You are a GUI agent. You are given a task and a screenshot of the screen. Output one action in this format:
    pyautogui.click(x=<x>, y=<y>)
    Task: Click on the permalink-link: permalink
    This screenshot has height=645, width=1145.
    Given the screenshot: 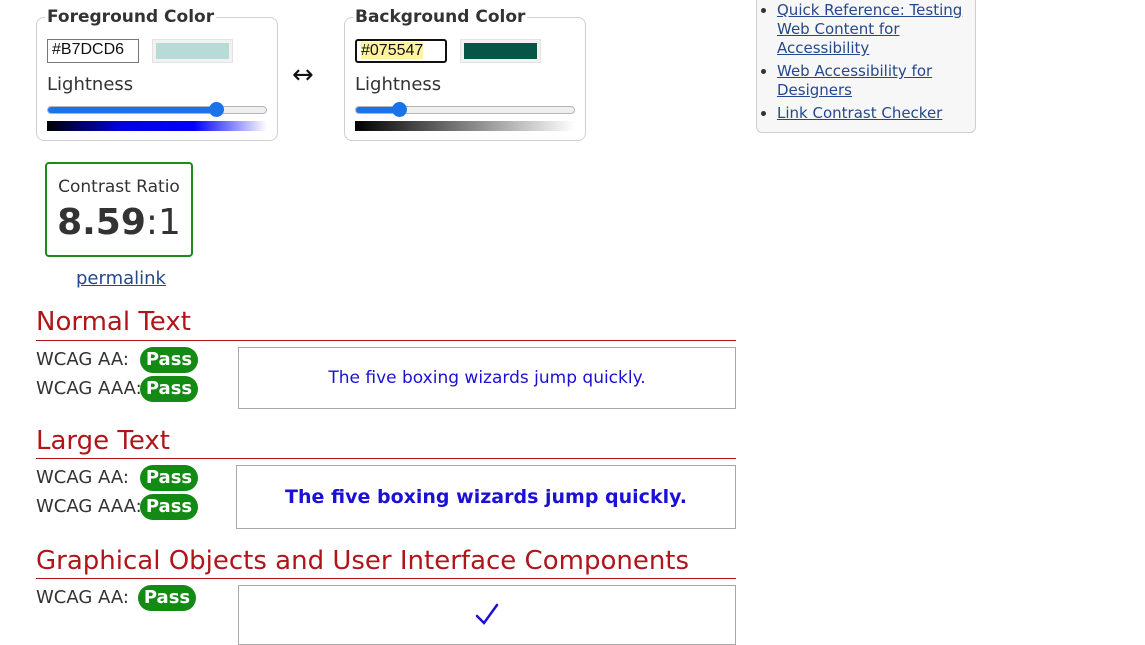 What is the action you would take?
    pyautogui.click(x=121, y=279)
    